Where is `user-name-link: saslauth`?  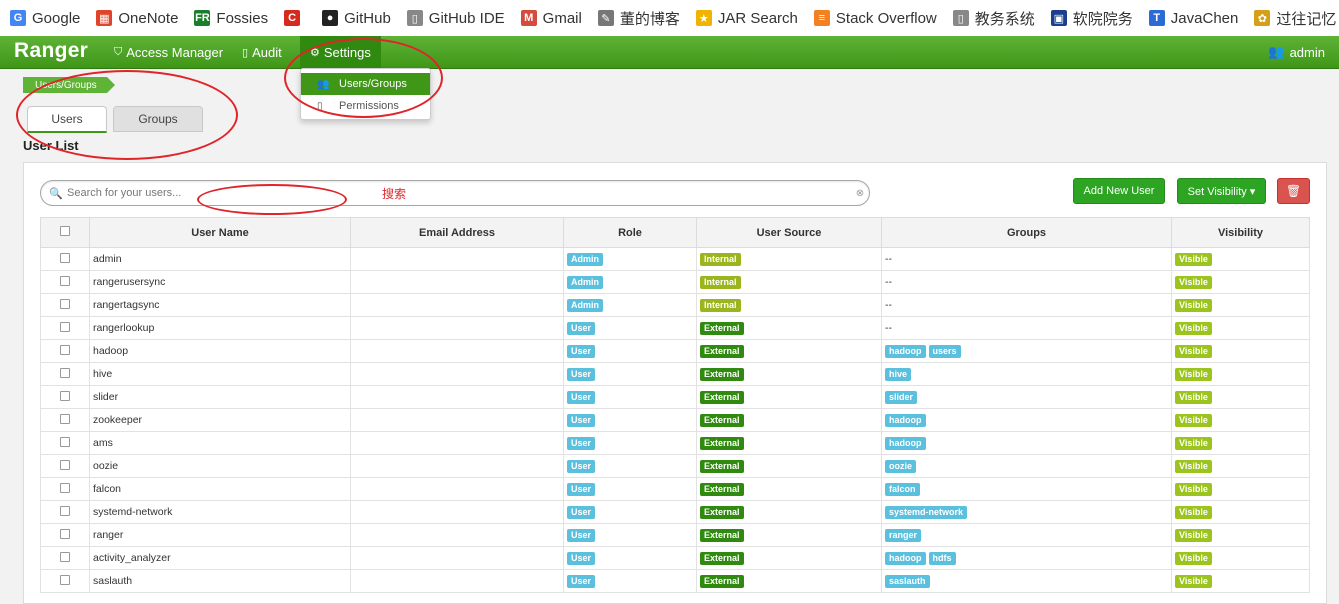 user-name-link: saslauth is located at coordinates (220, 581).